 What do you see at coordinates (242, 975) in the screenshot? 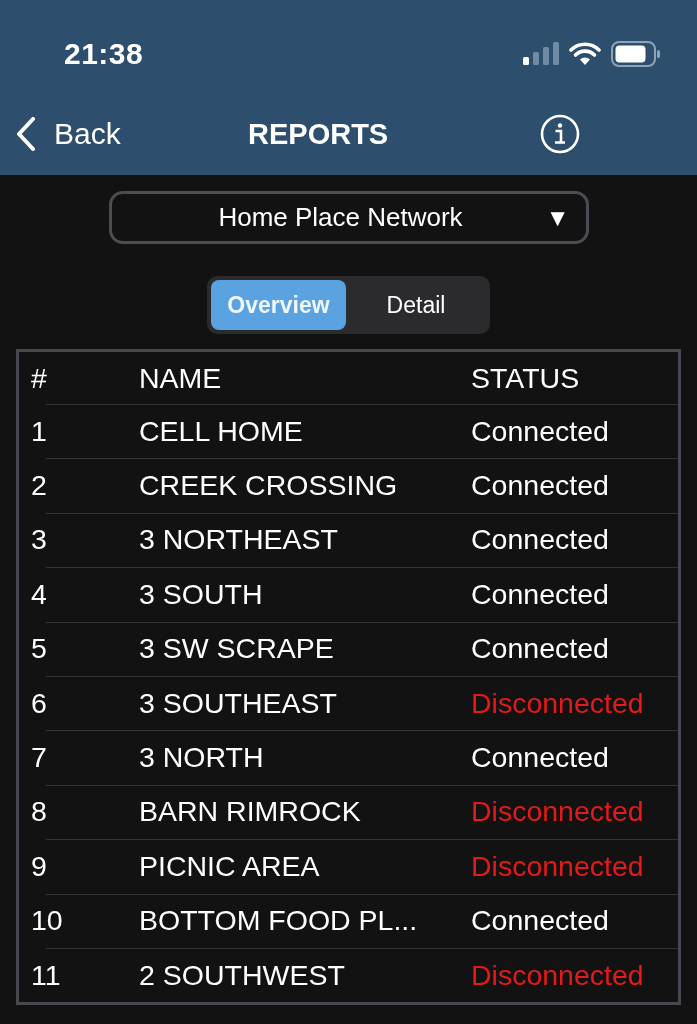
I see `table-cell-text: 2 SOUTHWEST` at bounding box center [242, 975].